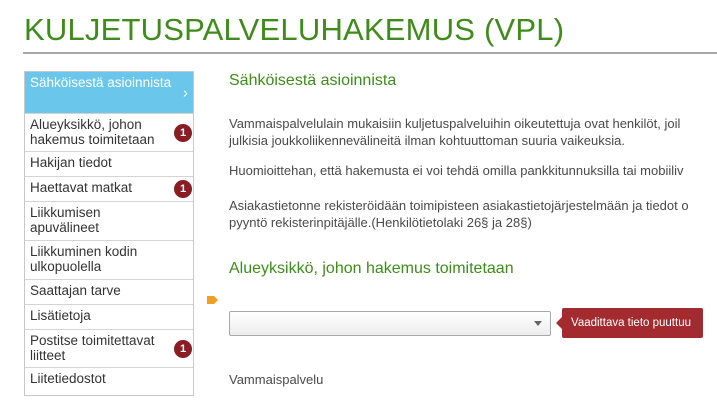 This screenshot has width=717, height=417. I want to click on sidebar-item-liitetiedostot: Liitetiedostot, so click(109, 381).